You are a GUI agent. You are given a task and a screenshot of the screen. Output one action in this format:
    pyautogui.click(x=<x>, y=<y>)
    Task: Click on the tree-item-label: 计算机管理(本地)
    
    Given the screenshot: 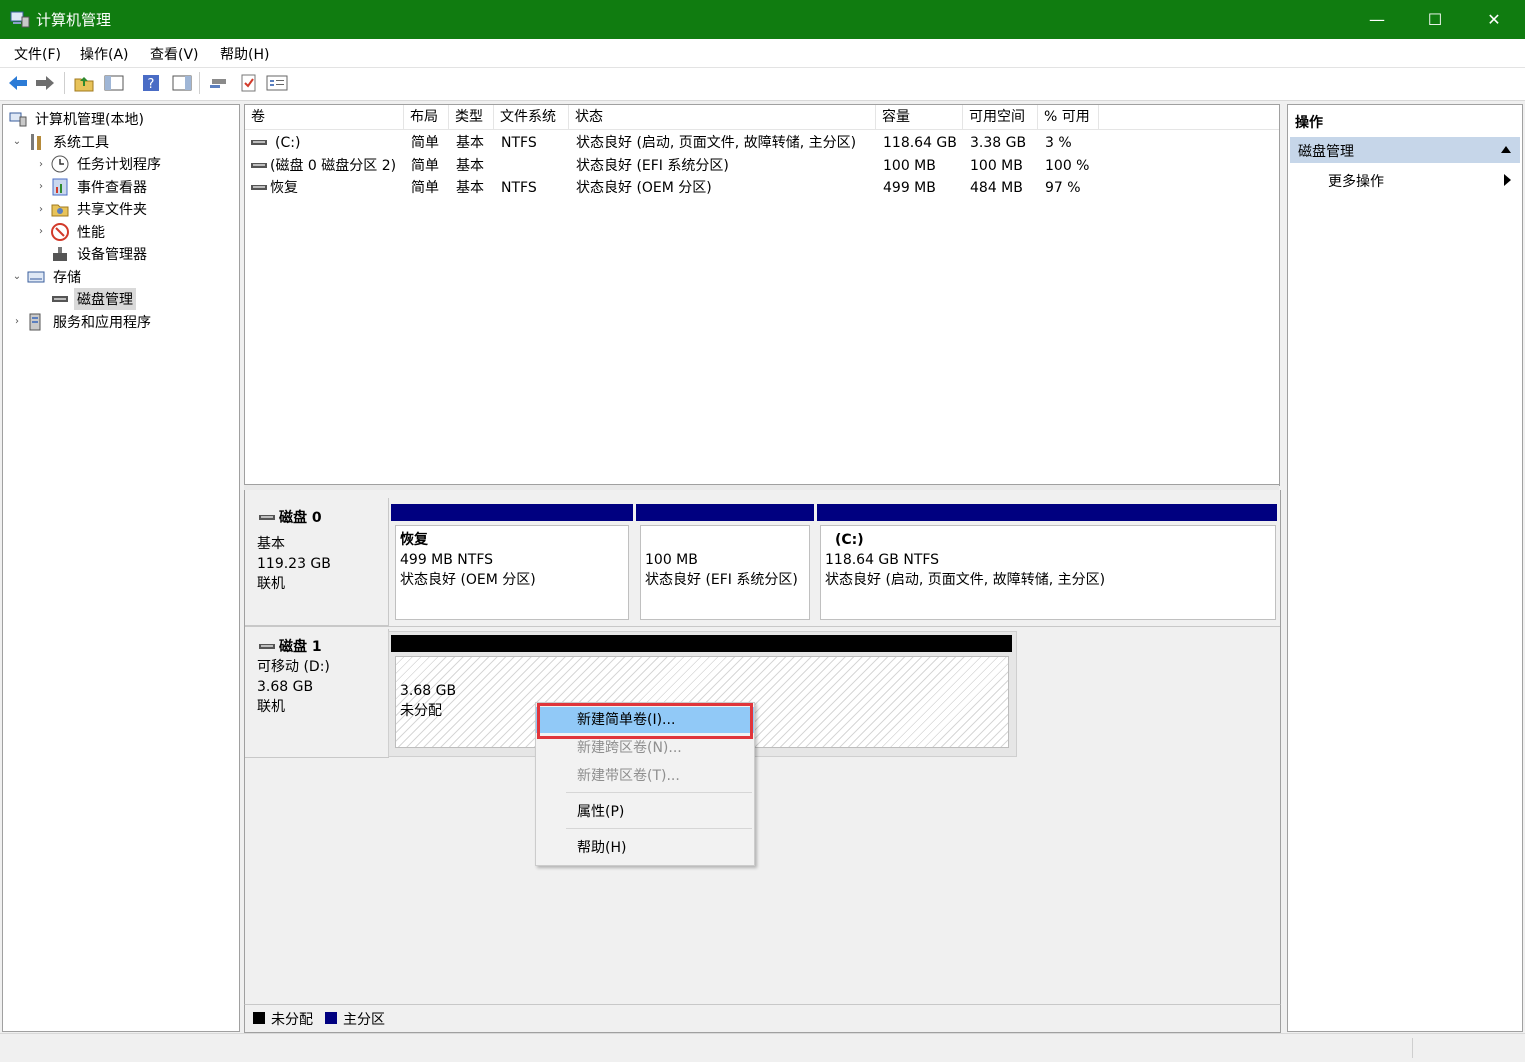 What is the action you would take?
    pyautogui.click(x=89, y=120)
    